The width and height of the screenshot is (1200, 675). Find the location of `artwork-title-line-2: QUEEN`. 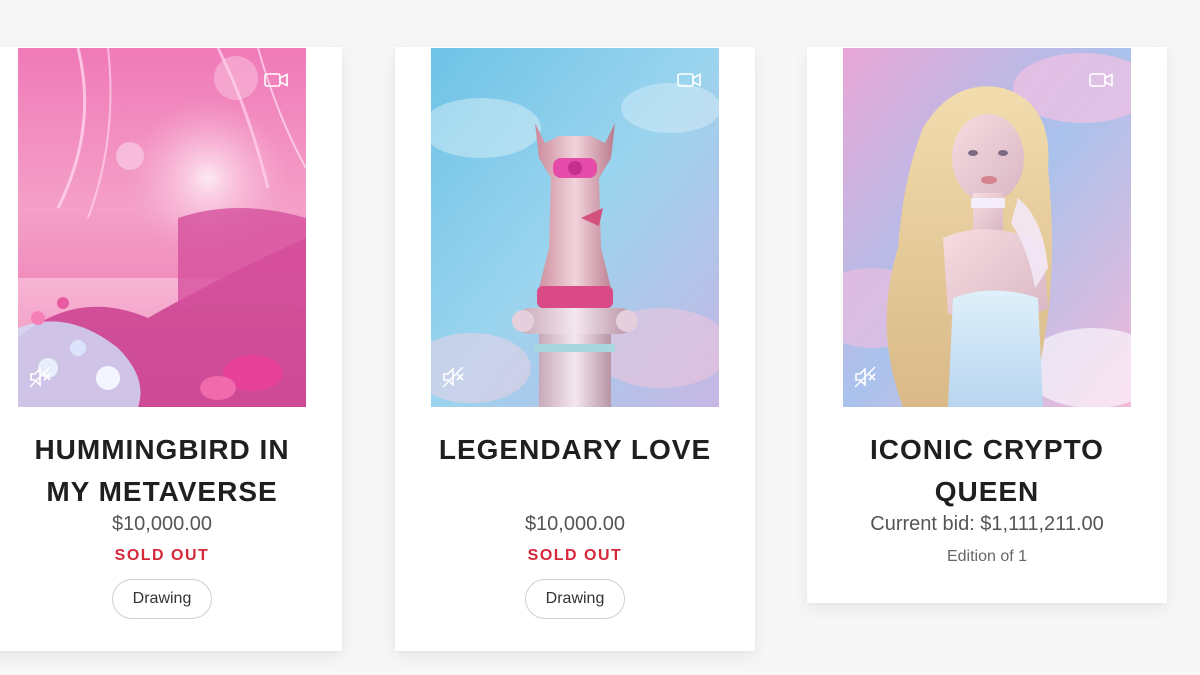

artwork-title-line-2: QUEEN is located at coordinates (987, 491).